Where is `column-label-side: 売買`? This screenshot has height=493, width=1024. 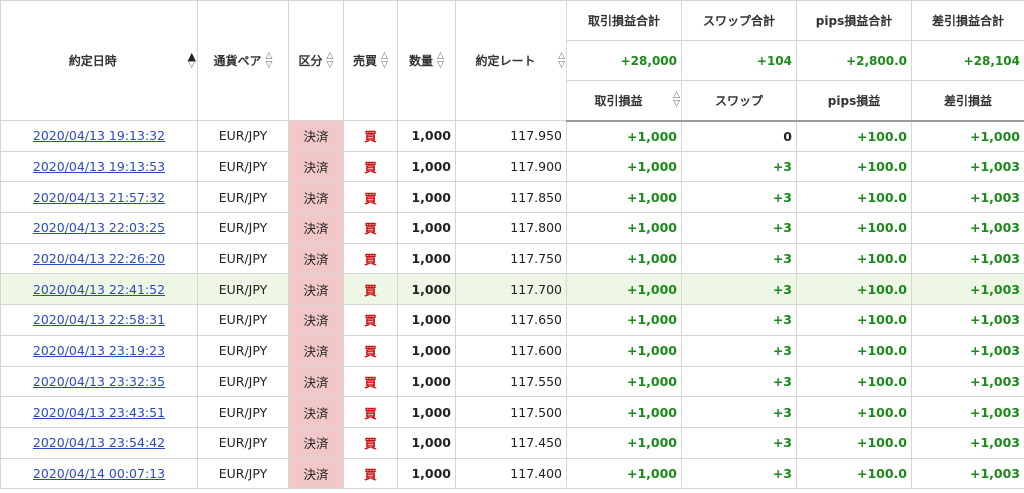 column-label-side: 売買 is located at coordinates (365, 61).